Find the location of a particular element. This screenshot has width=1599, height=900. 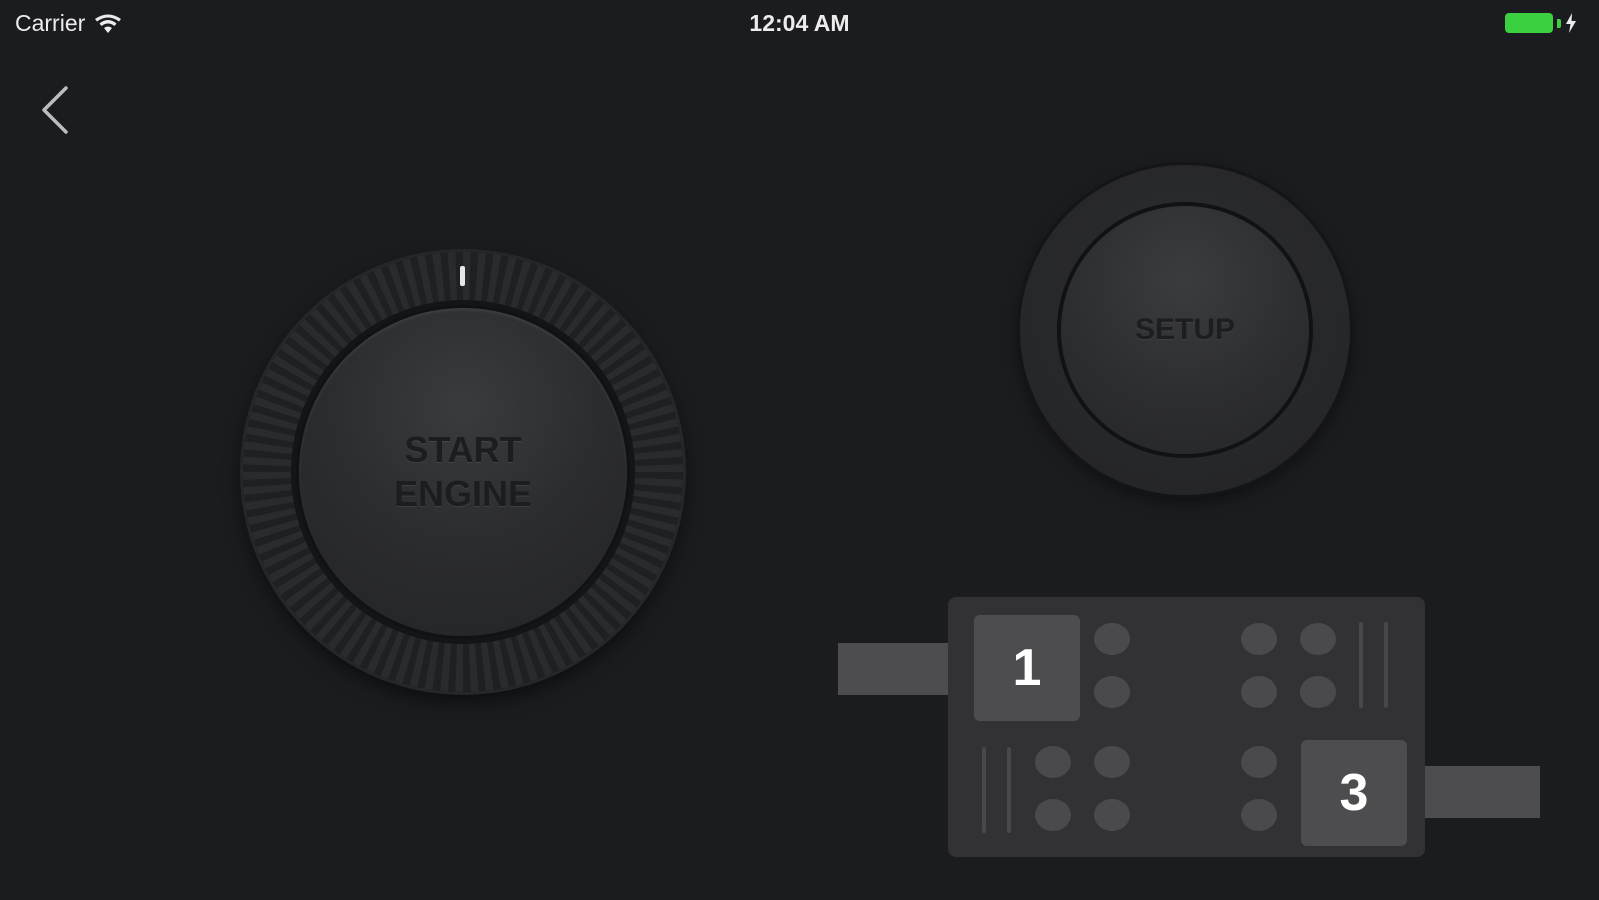

battery-indicator is located at coordinates (1541, 23).